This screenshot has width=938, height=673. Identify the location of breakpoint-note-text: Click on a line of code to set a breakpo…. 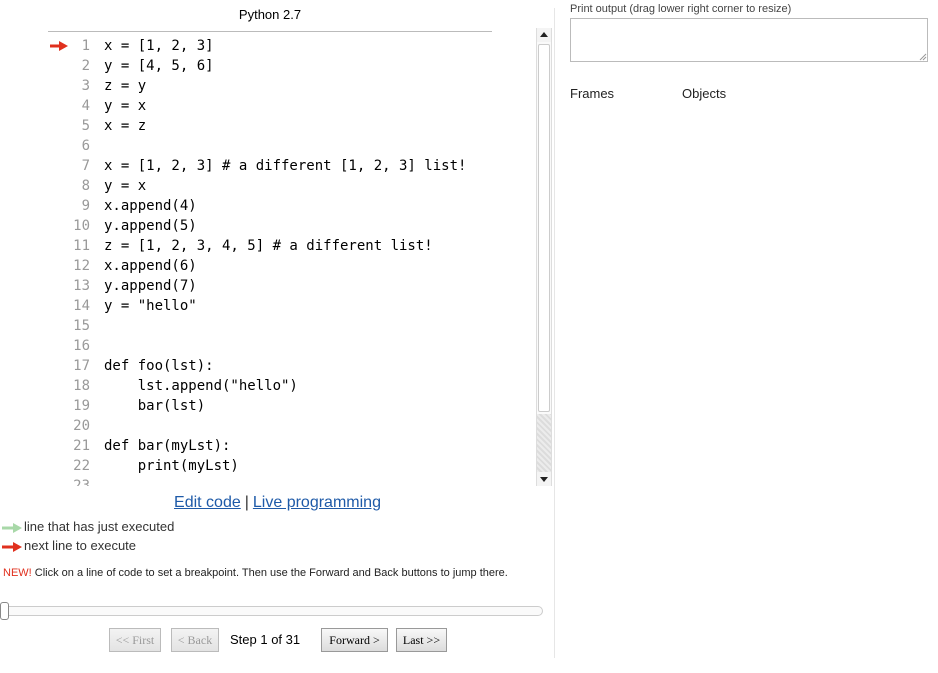
(269, 573).